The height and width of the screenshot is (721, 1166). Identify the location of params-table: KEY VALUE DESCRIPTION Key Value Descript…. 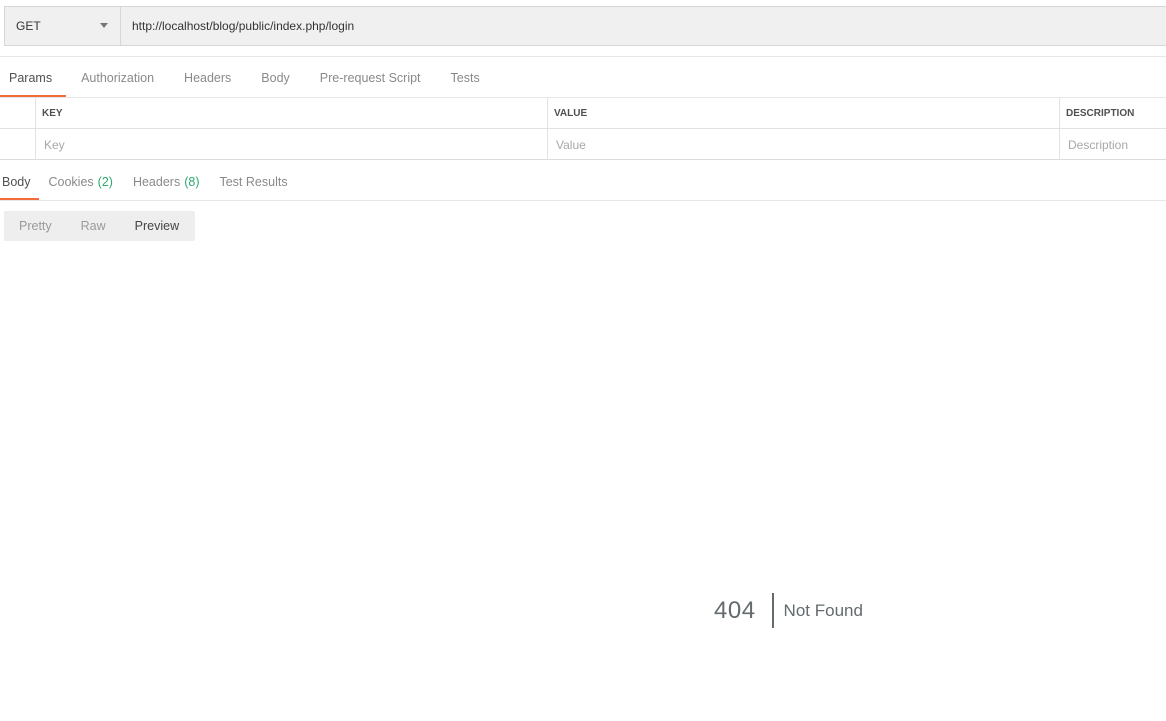
(583, 129).